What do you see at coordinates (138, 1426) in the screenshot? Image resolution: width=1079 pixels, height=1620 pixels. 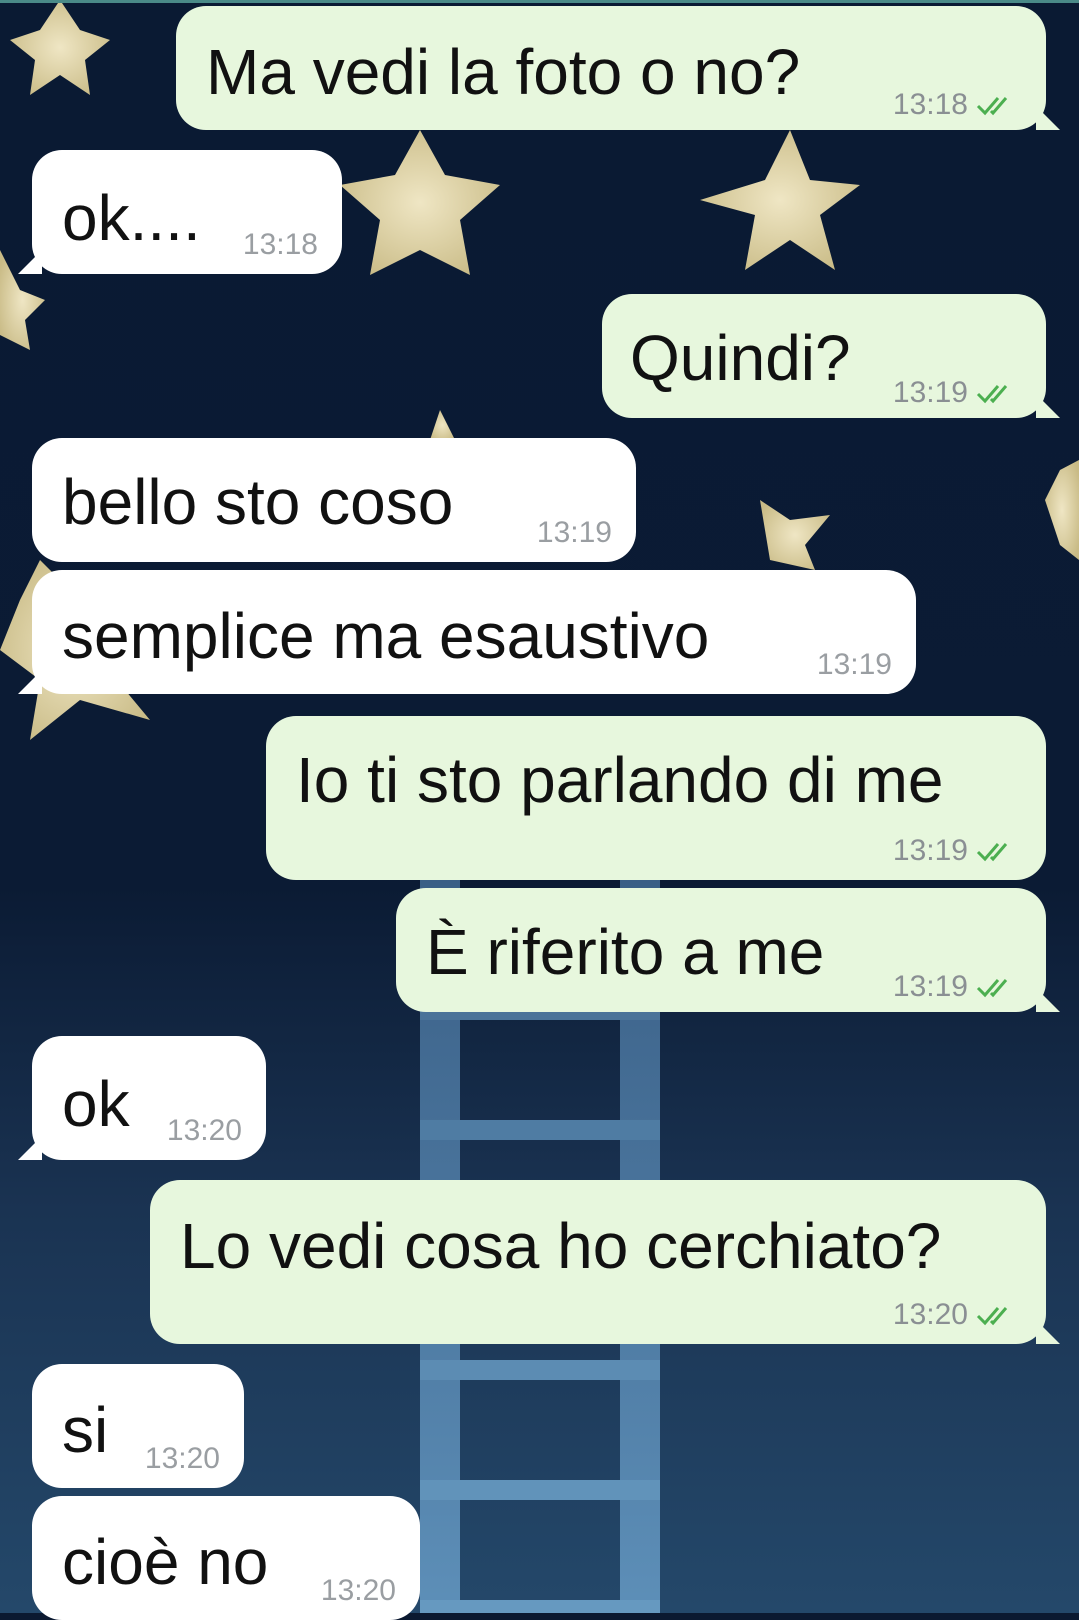 I see `message-bubble: si 13:20` at bounding box center [138, 1426].